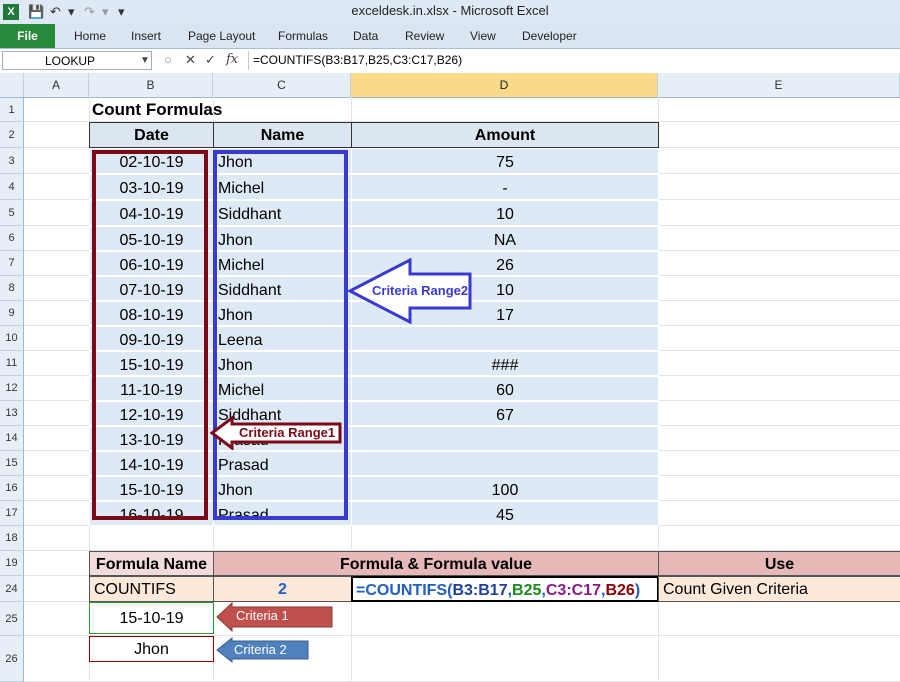  What do you see at coordinates (151, 135) in the screenshot?
I see `header-date: Date` at bounding box center [151, 135].